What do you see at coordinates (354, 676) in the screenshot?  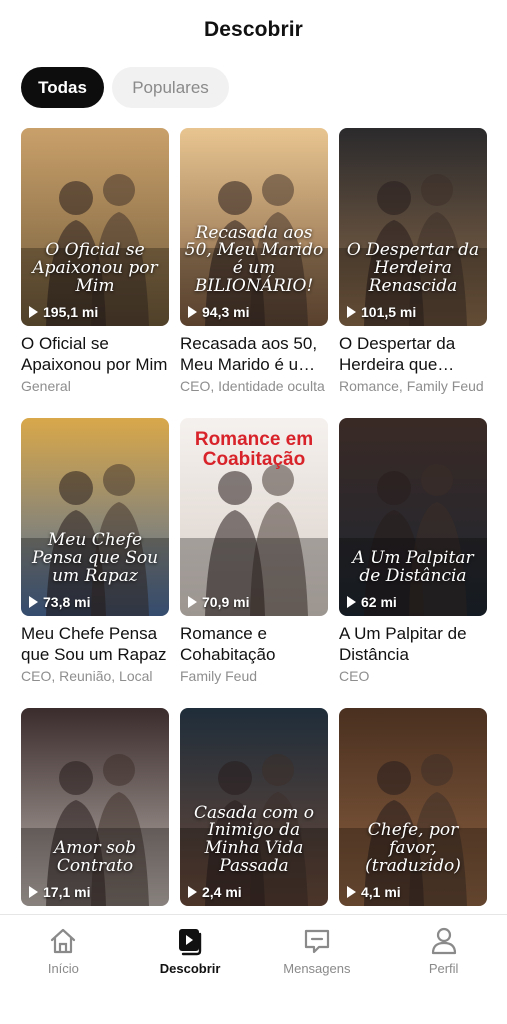 I see `drama-tags: CEO` at bounding box center [354, 676].